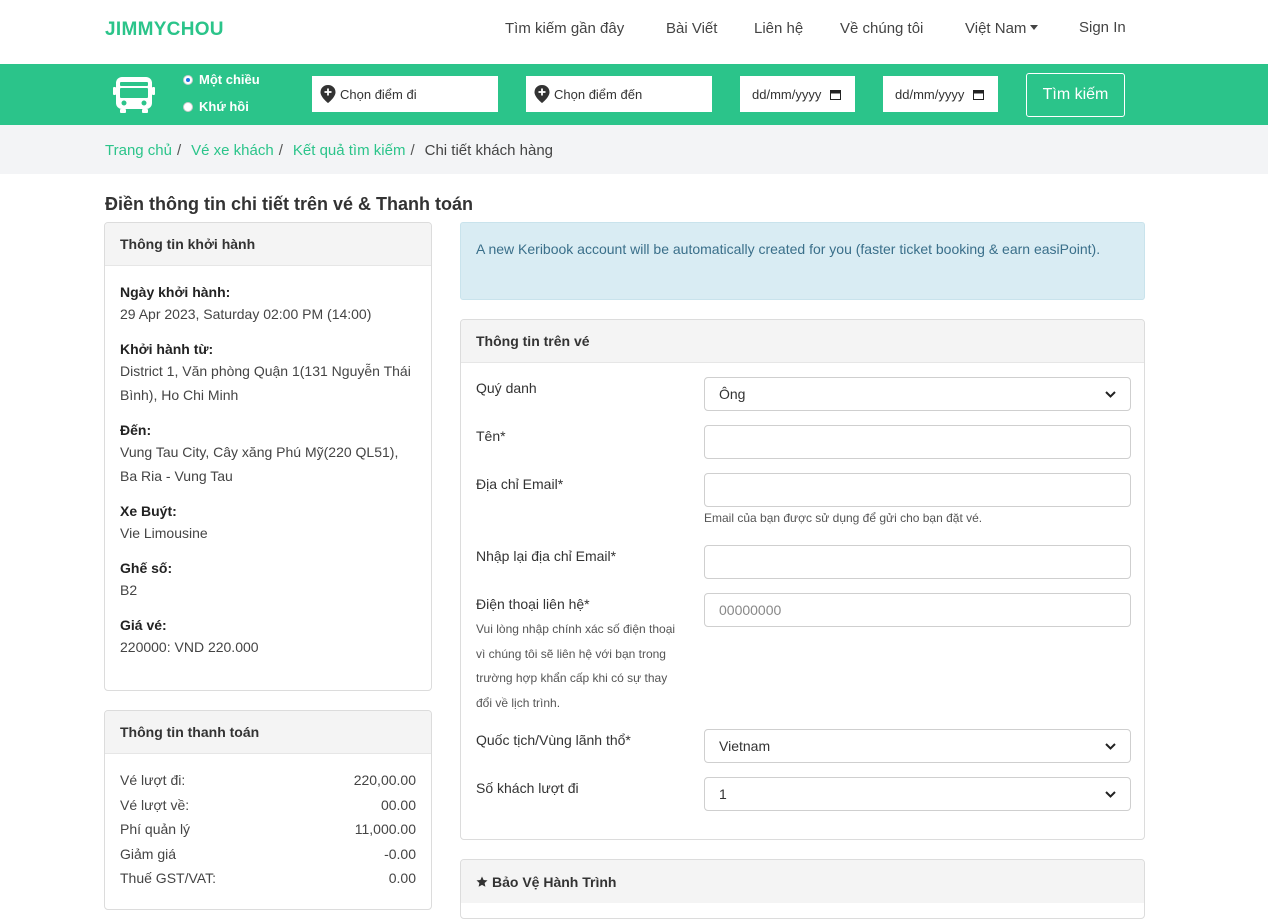 This screenshot has height=919, width=1268. What do you see at coordinates (189, 647) in the screenshot?
I see `price-value: 220000: VND 220.000` at bounding box center [189, 647].